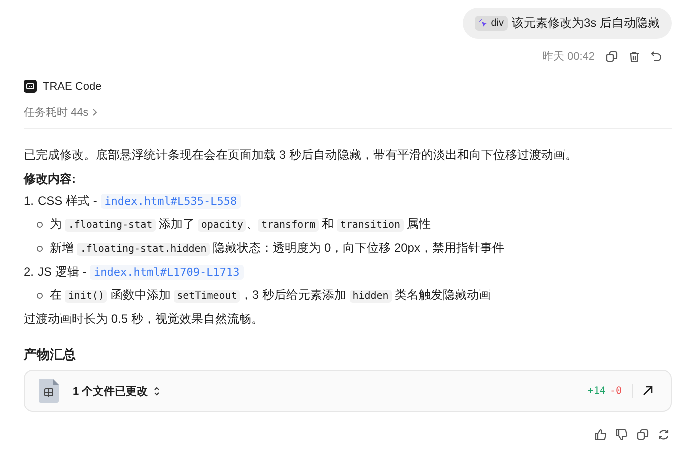 The width and height of the screenshot is (690, 458). What do you see at coordinates (656, 56) in the screenshot?
I see `undo-icon` at bounding box center [656, 56].